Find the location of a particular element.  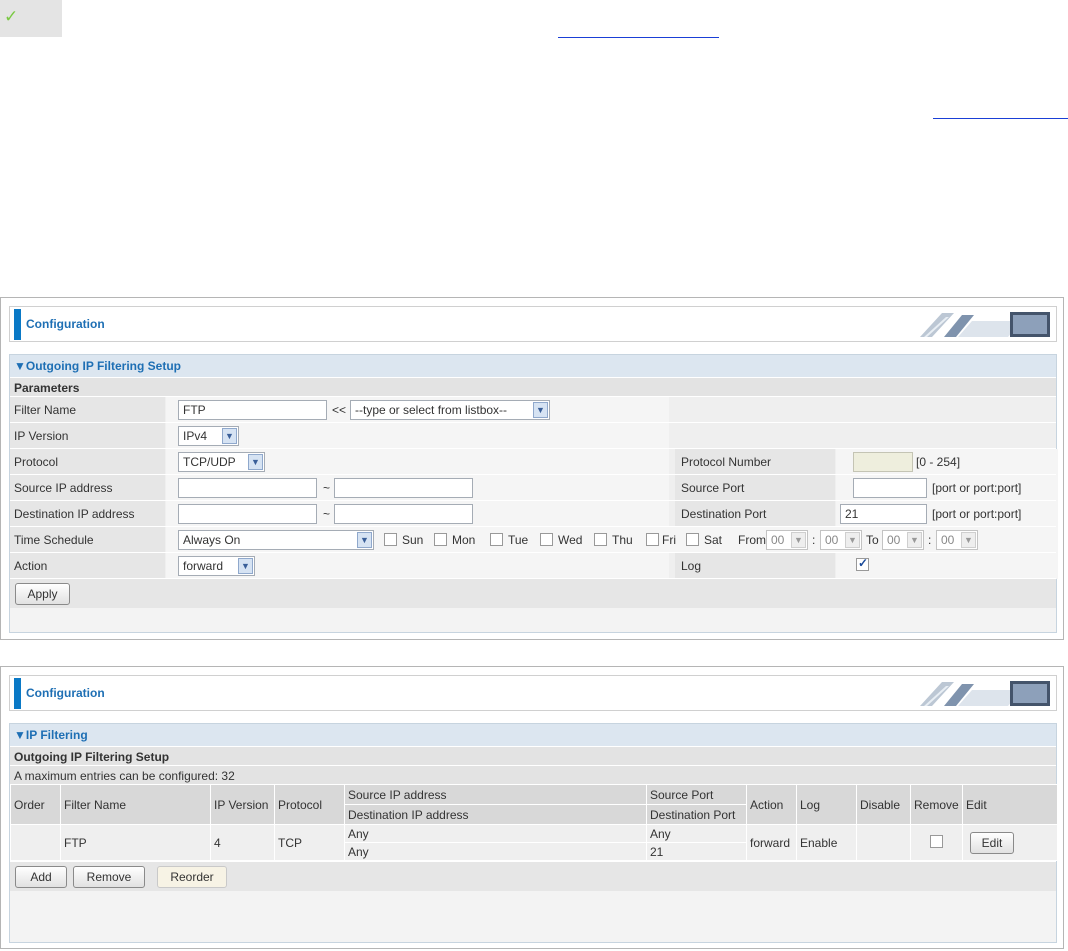

to-label: To is located at coordinates (872, 540).